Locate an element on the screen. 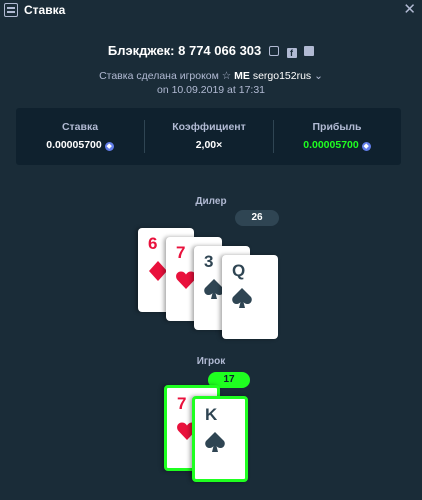  stat-profit-value: 0.00005700 ◆ is located at coordinates (337, 145).